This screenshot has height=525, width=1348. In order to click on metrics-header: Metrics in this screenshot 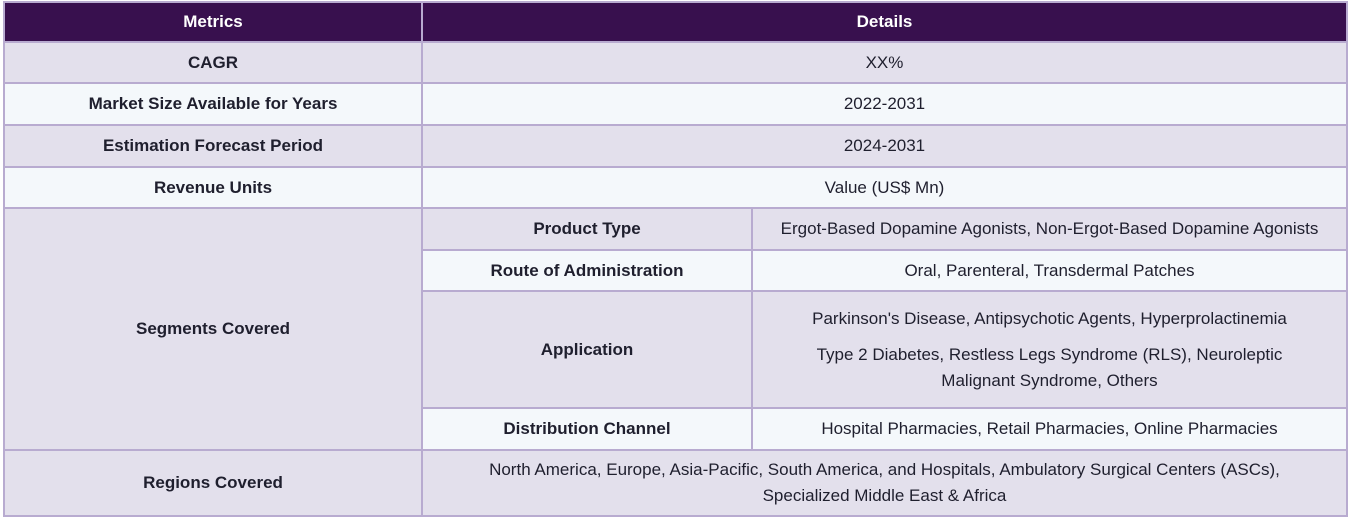, I will do `click(213, 22)`.